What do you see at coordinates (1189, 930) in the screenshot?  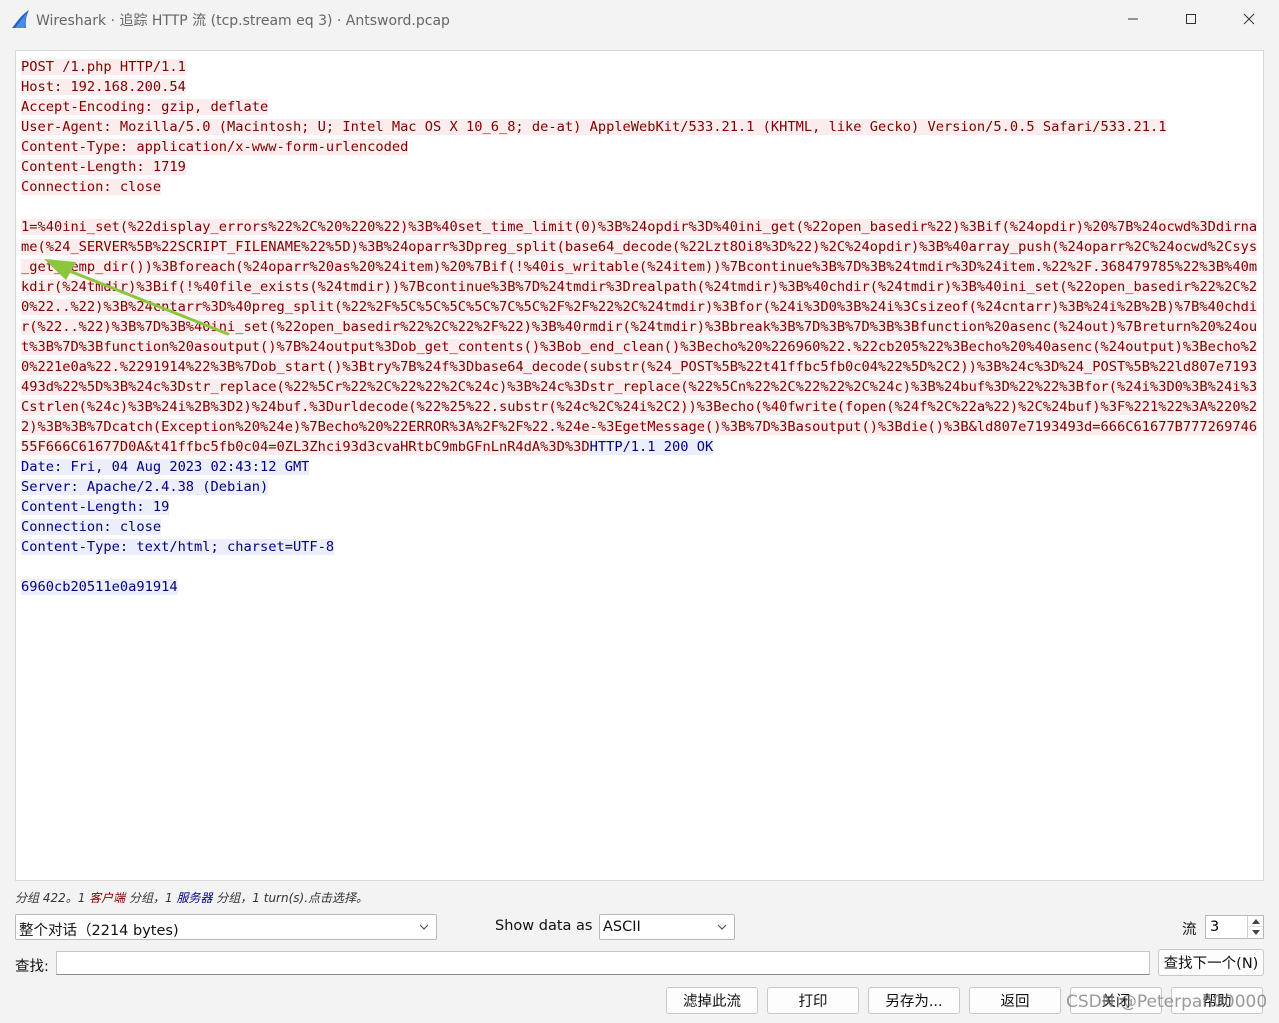 I see `stream-number-label: 流` at bounding box center [1189, 930].